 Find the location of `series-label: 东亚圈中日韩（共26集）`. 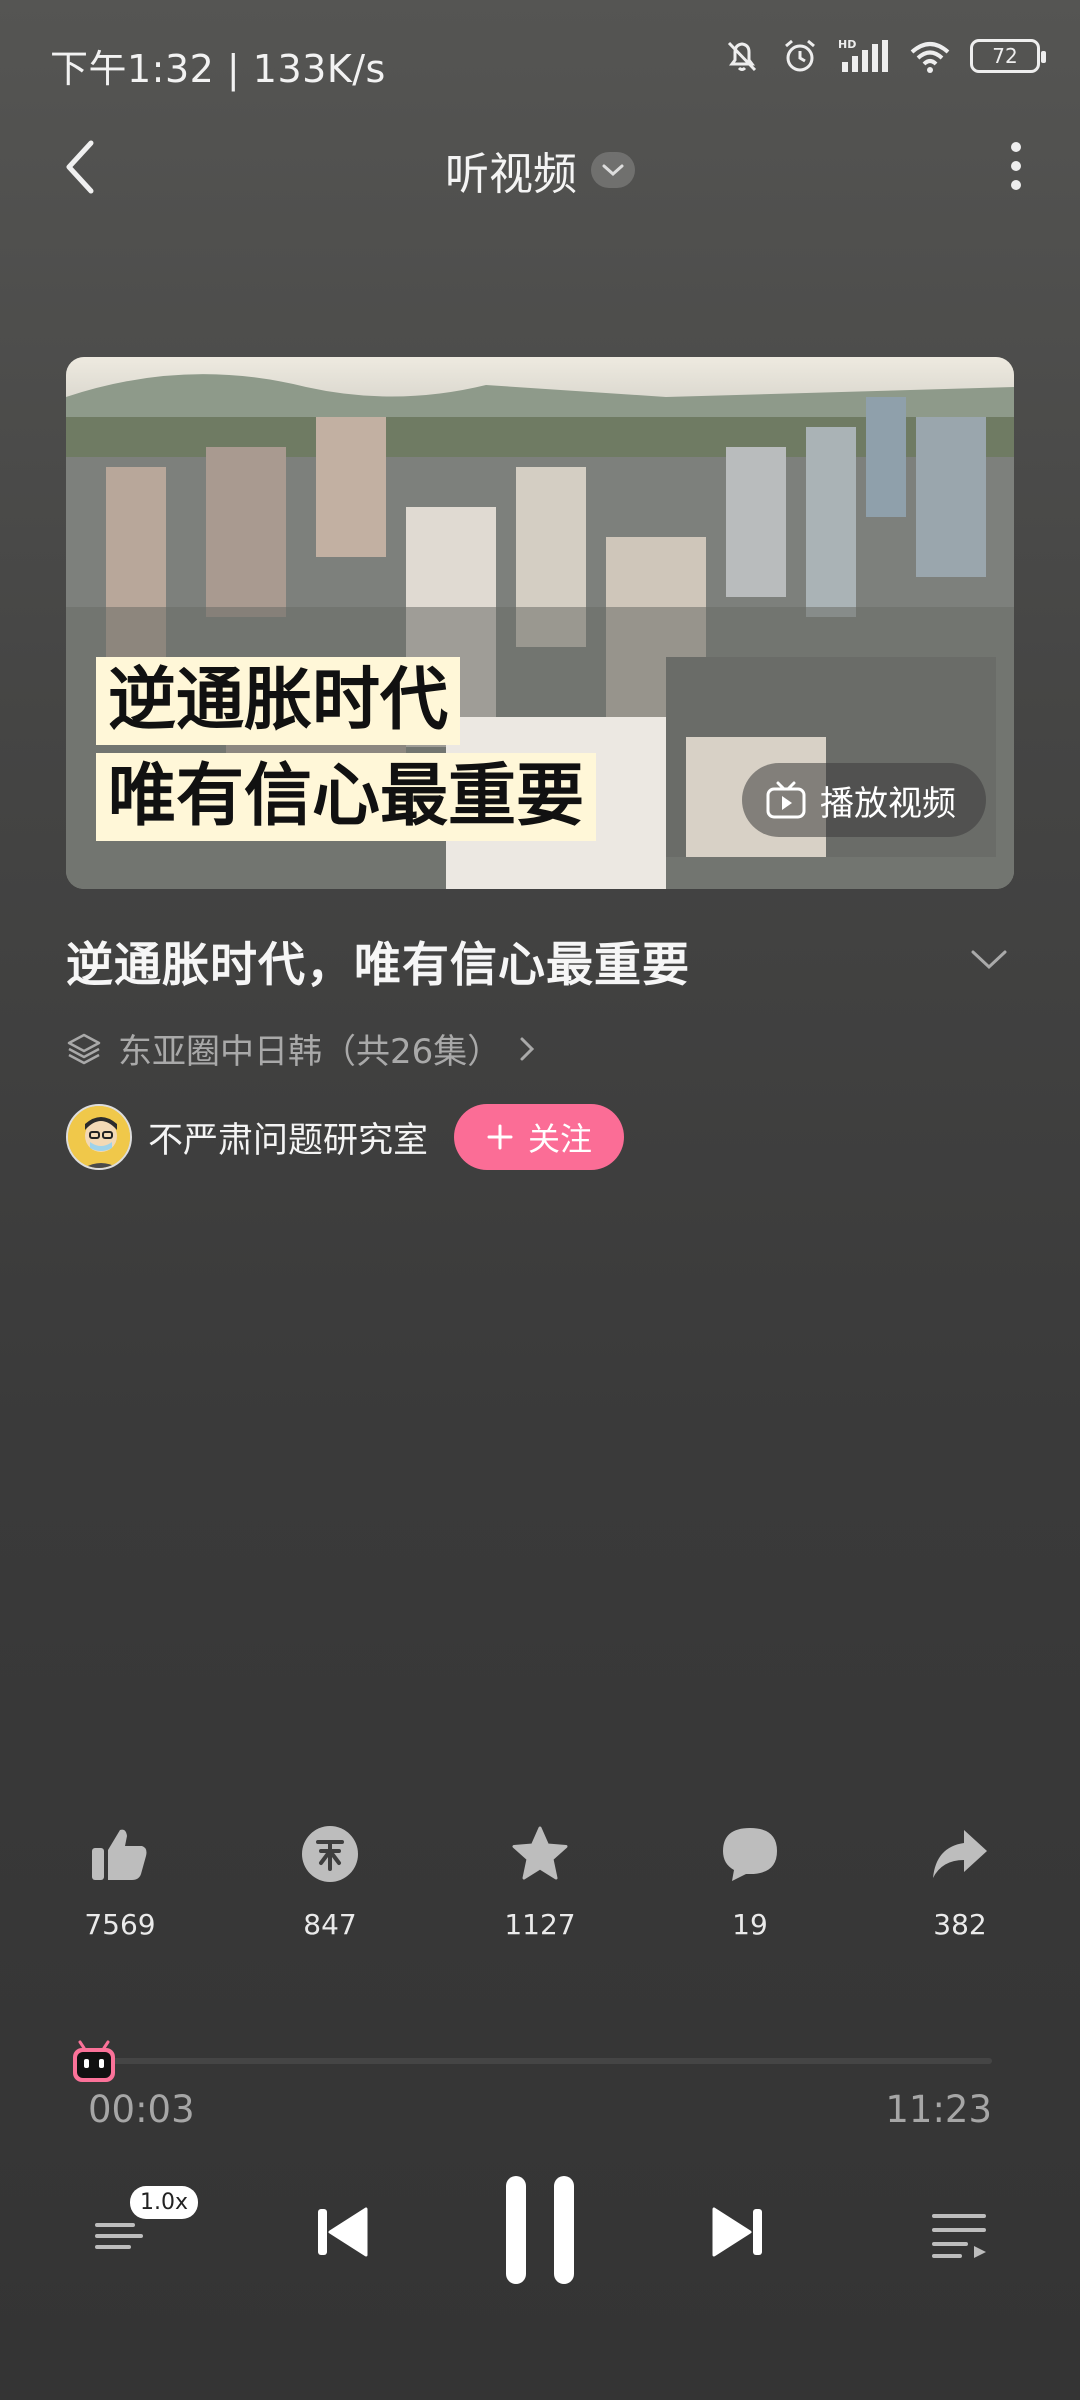

series-label: 东亚圈中日韩（共26集） is located at coordinates (310, 1052).